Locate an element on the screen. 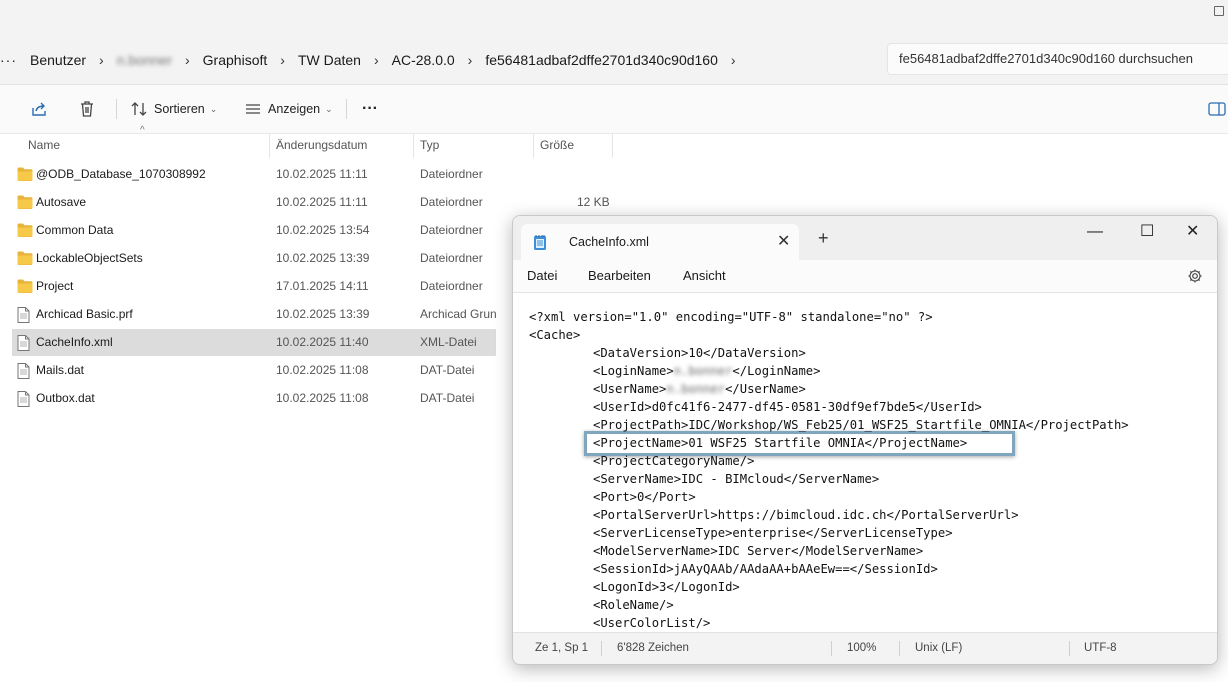  code-line: <RoleName/> is located at coordinates (633, 605).